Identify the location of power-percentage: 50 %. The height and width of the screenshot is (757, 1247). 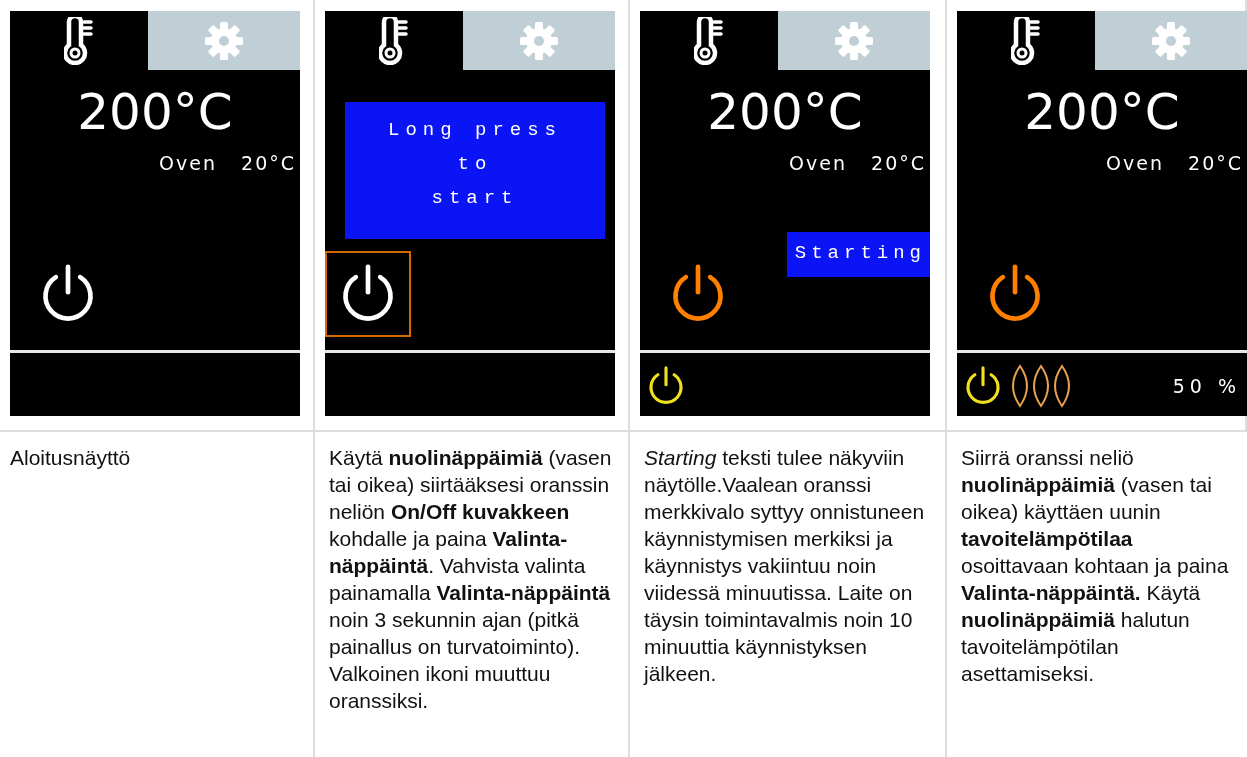
(1206, 386).